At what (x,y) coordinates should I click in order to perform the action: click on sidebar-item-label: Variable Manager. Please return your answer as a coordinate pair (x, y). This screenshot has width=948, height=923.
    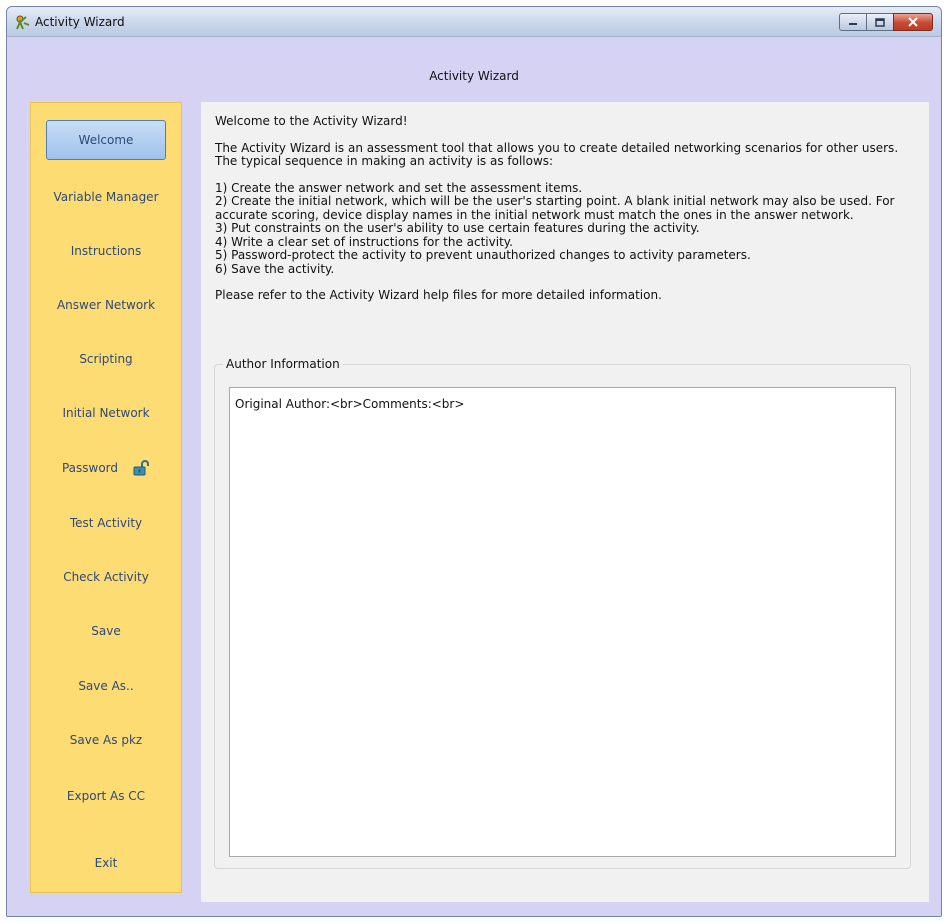
    Looking at the image, I should click on (106, 197).